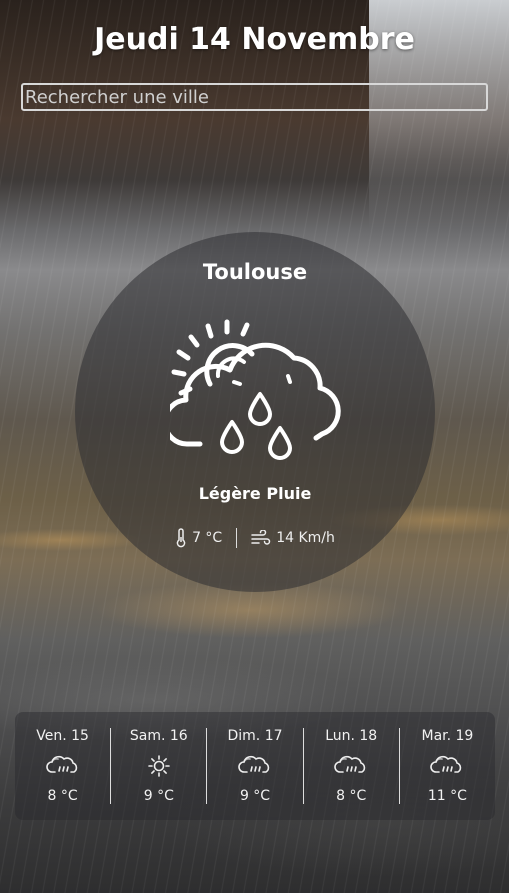  I want to click on forecast-day-temp: 11 °C, so click(447, 796).